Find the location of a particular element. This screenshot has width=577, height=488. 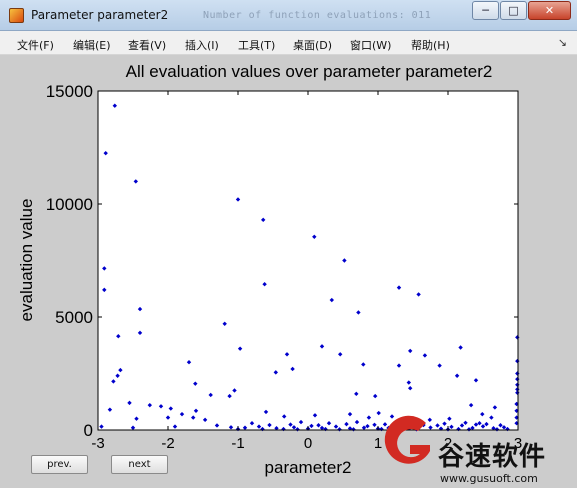

minimize-icon: ─ is located at coordinates (485, 10).